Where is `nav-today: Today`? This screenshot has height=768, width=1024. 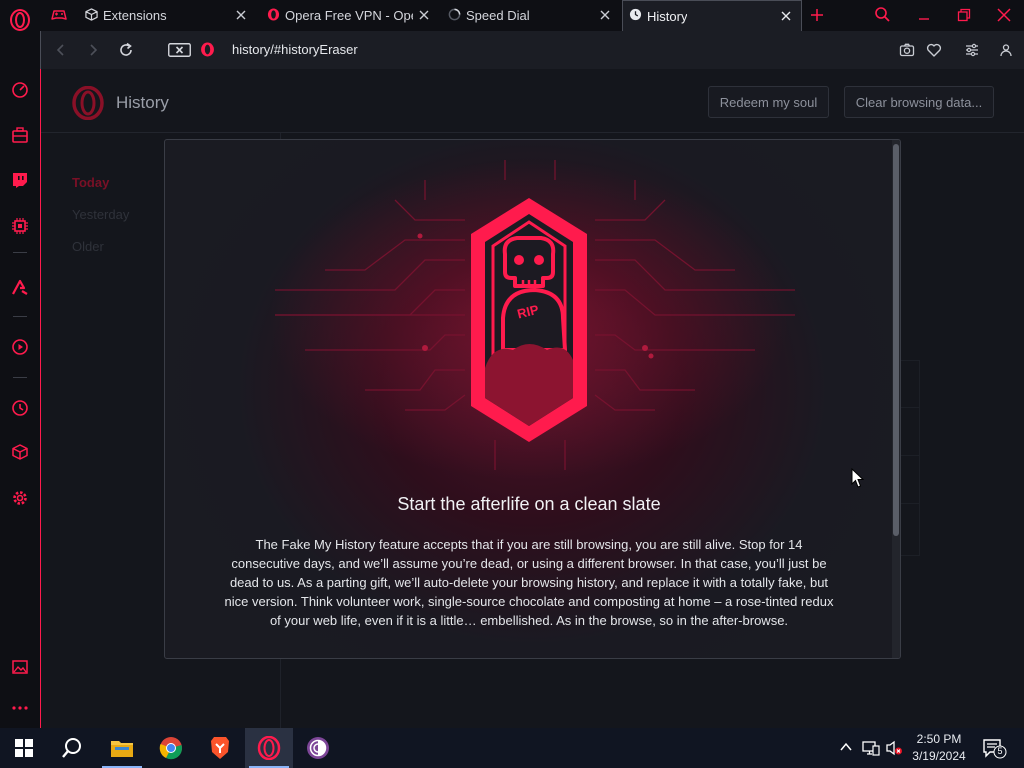
nav-today: Today is located at coordinates (90, 182).